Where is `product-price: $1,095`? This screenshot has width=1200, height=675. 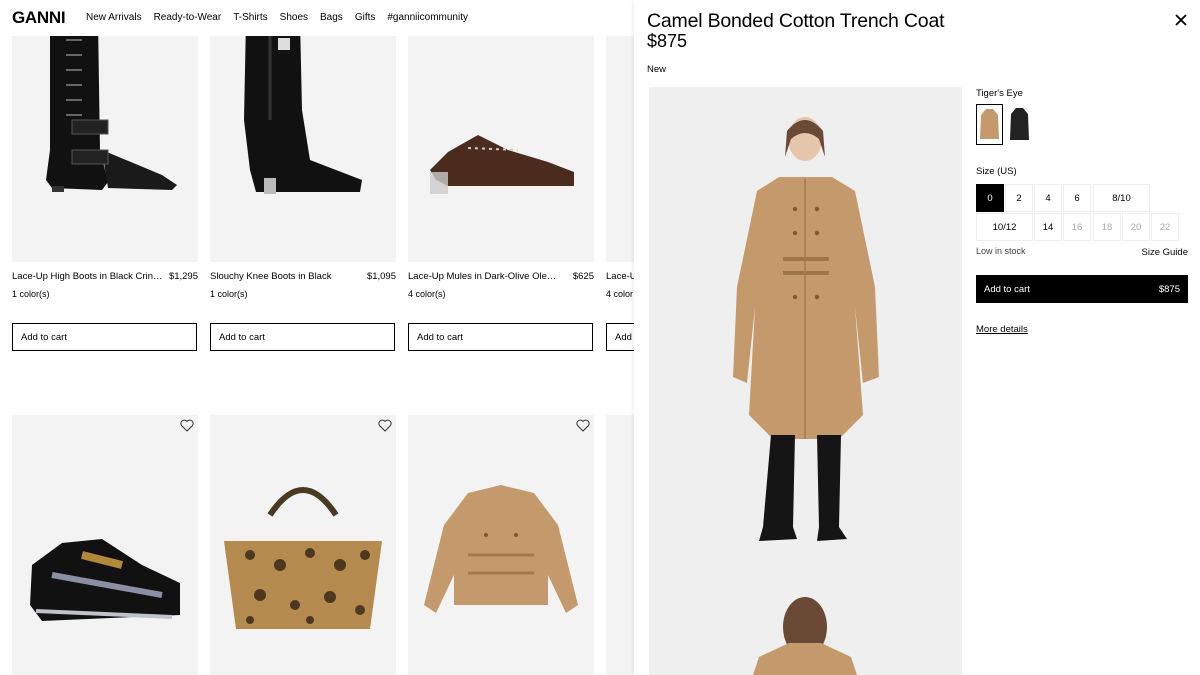 product-price: $1,095 is located at coordinates (381, 276).